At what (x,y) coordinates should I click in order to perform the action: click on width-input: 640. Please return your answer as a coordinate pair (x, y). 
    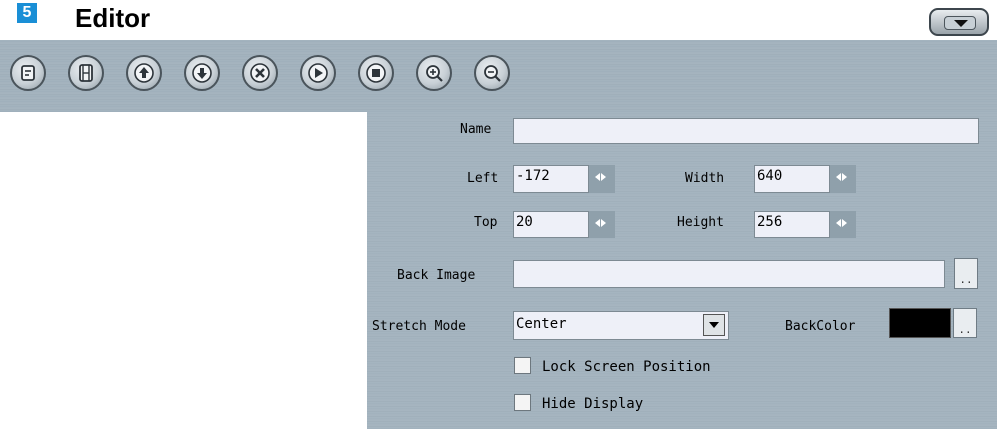
    Looking at the image, I should click on (792, 179).